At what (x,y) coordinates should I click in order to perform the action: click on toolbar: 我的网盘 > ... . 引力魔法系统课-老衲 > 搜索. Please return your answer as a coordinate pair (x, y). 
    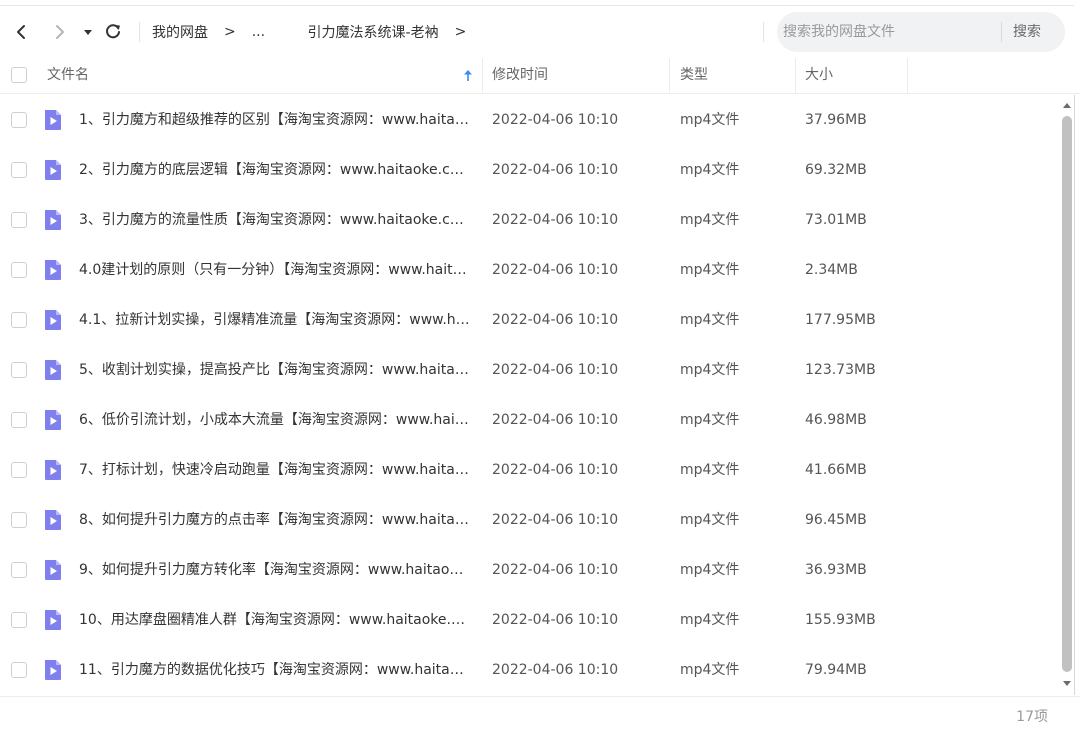
    Looking at the image, I should click on (540, 32).